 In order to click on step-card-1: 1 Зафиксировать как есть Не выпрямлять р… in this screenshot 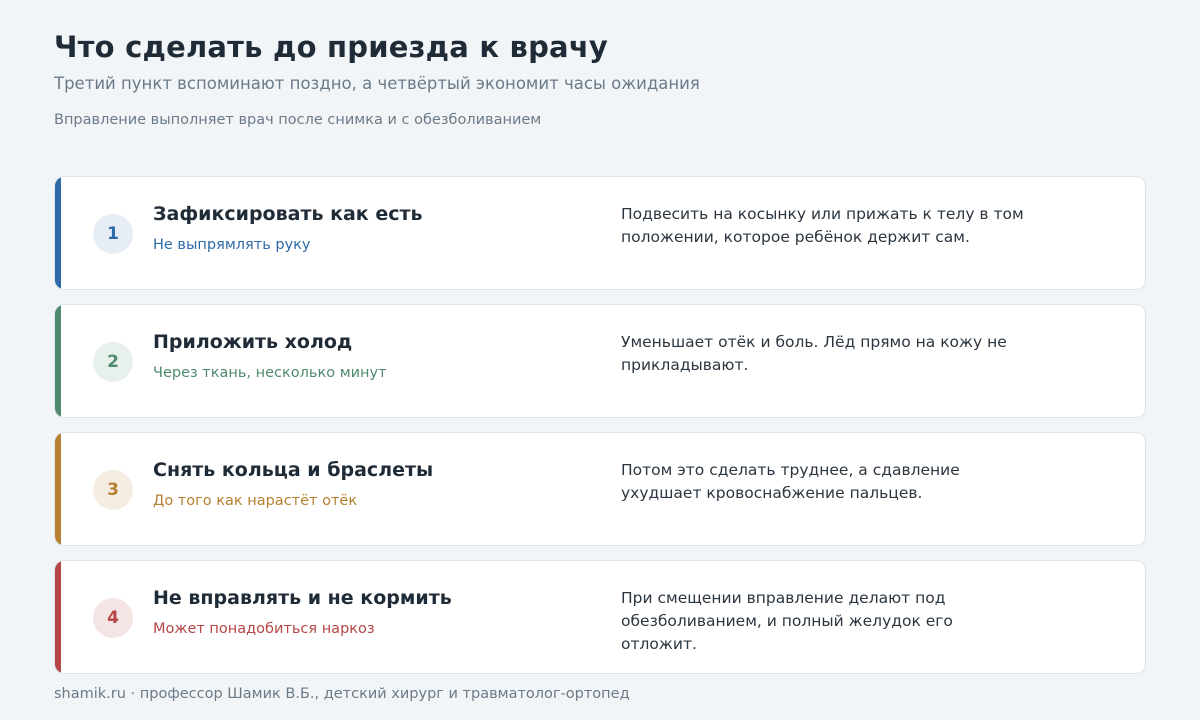, I will do `click(600, 233)`.